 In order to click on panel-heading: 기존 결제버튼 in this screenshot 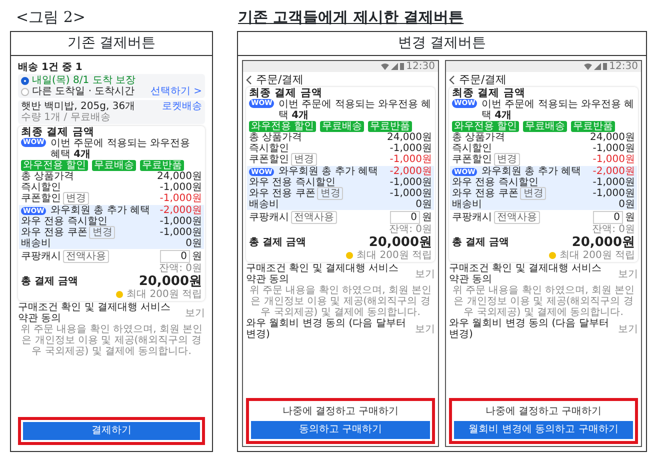, I will do `click(111, 43)`.